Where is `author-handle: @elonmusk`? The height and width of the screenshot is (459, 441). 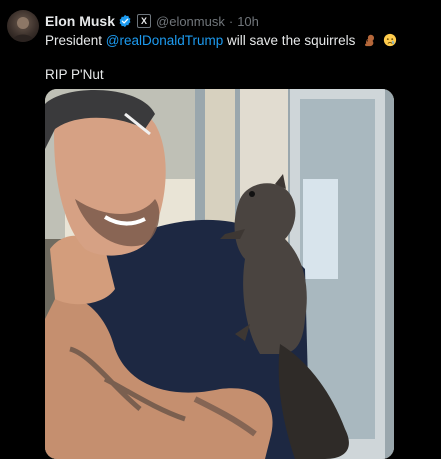 author-handle: @elonmusk is located at coordinates (190, 21).